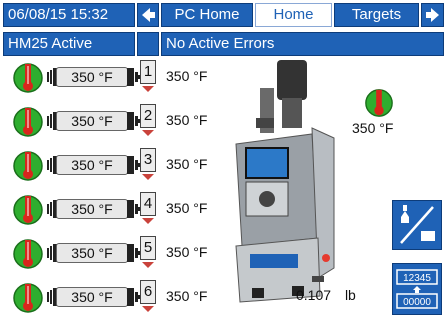  What do you see at coordinates (373, 128) in the screenshot?
I see `tank-temperature: 350 °F` at bounding box center [373, 128].